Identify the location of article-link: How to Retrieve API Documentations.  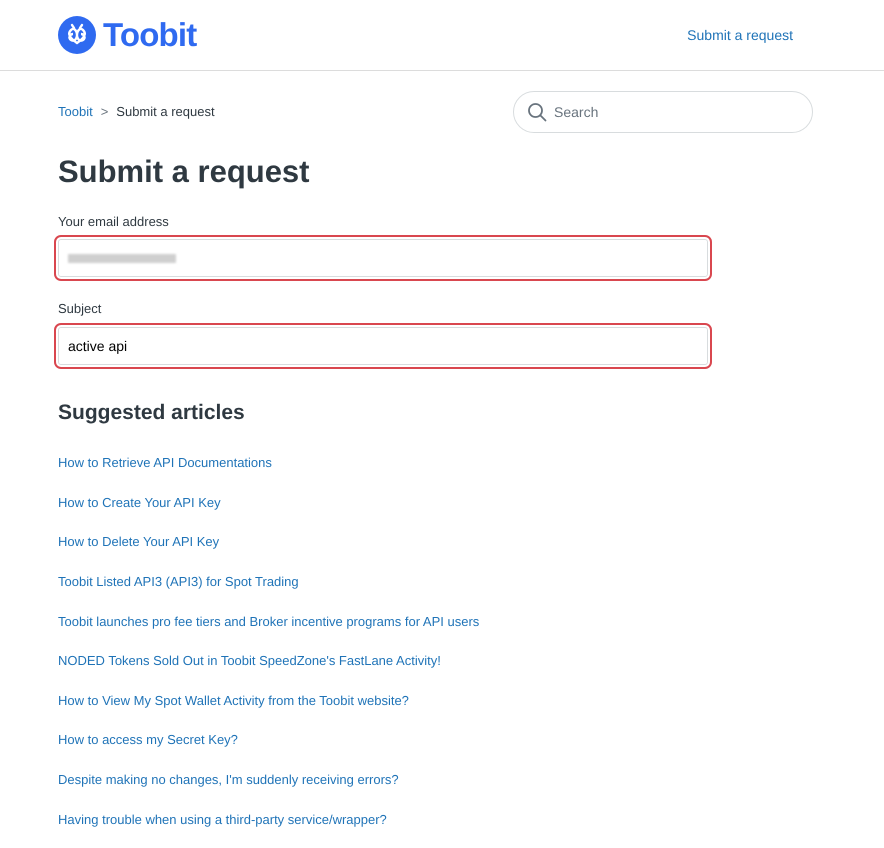
(165, 463).